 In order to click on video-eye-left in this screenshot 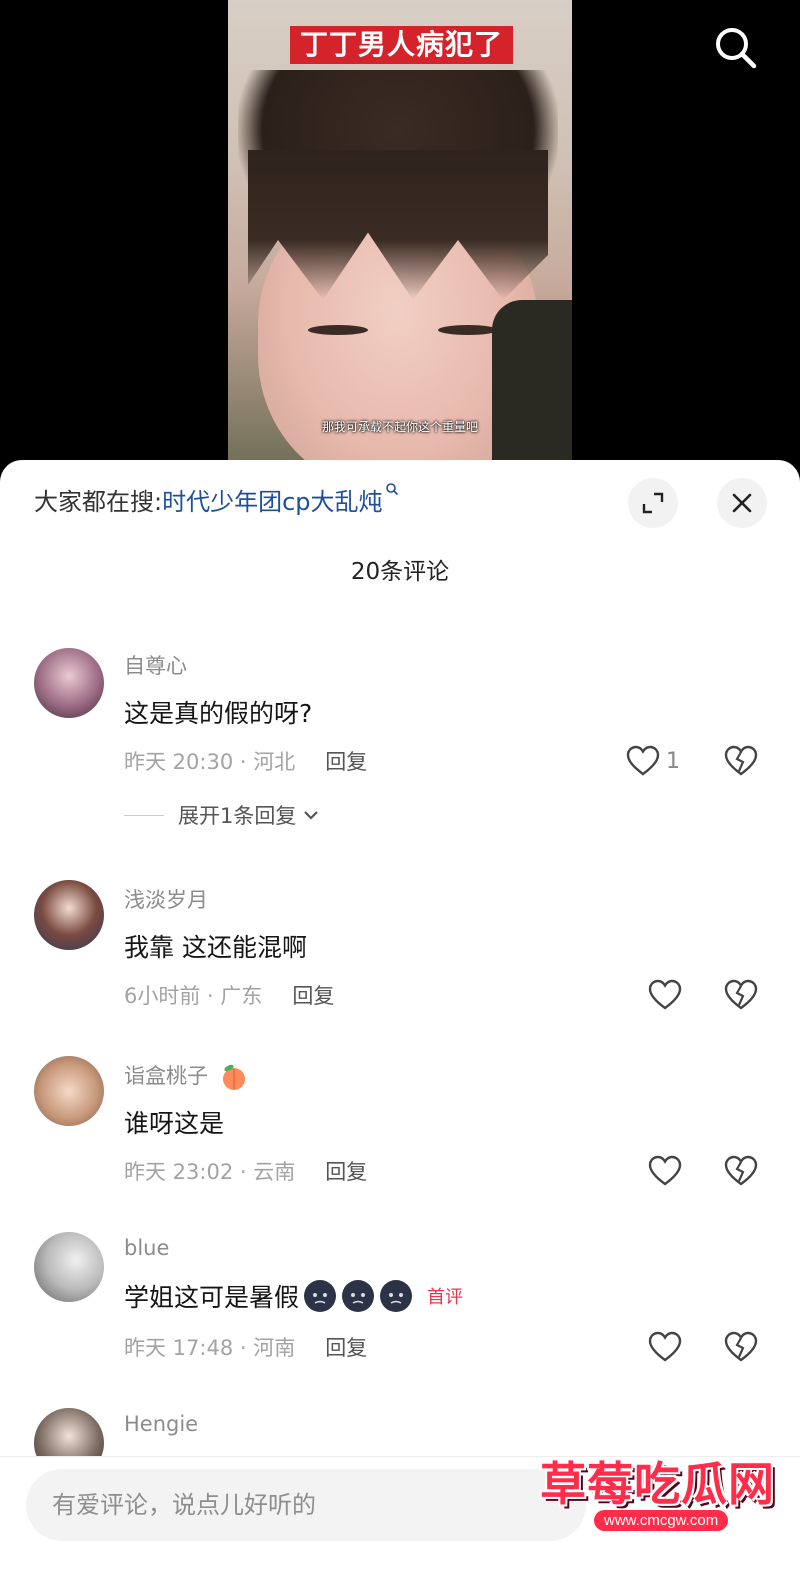, I will do `click(338, 330)`.